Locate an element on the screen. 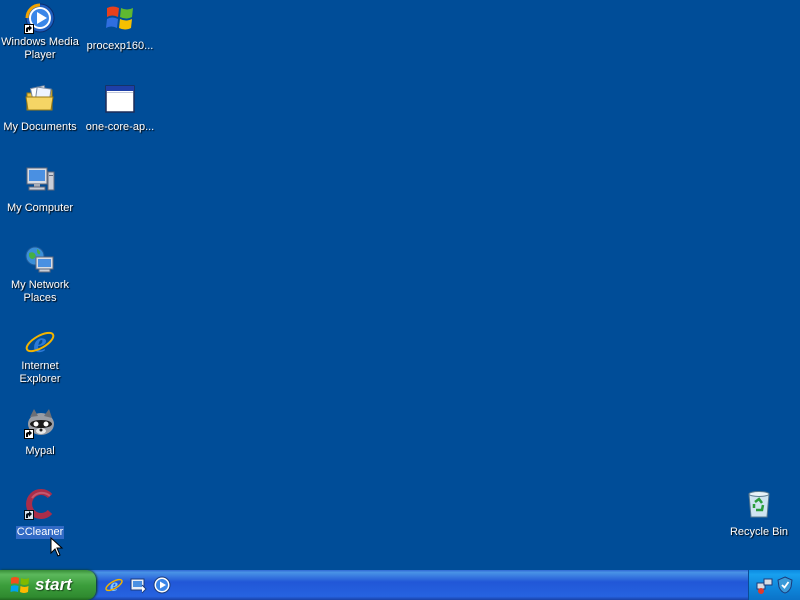  desktop-icon-my-network-places: My Network Places is located at coordinates (40, 275).